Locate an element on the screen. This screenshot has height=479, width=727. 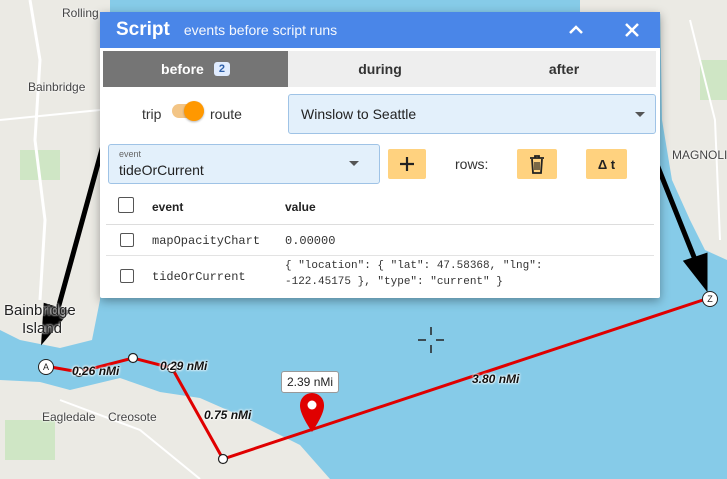
trip-route-row: trip route Winslow to Seattle is located at coordinates (380, 114).